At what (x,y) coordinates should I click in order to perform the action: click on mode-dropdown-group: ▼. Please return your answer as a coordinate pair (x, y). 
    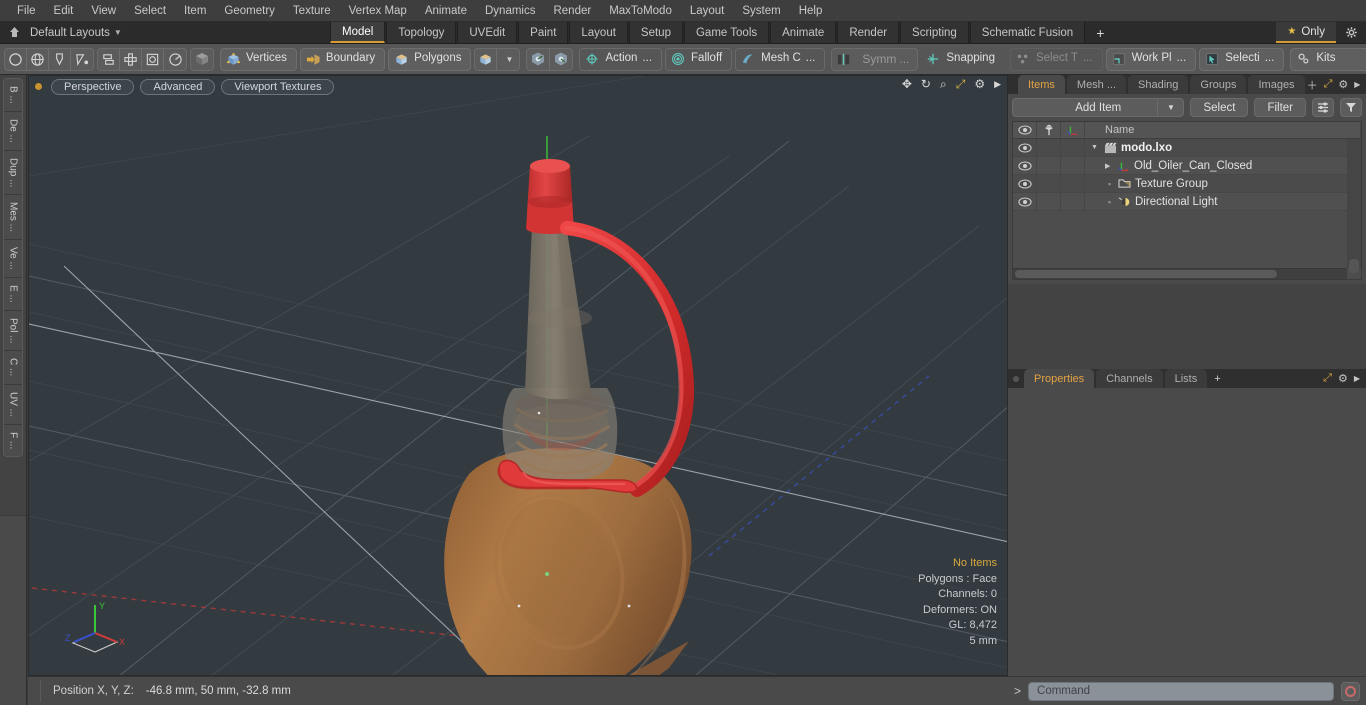
    Looking at the image, I should click on (497, 59).